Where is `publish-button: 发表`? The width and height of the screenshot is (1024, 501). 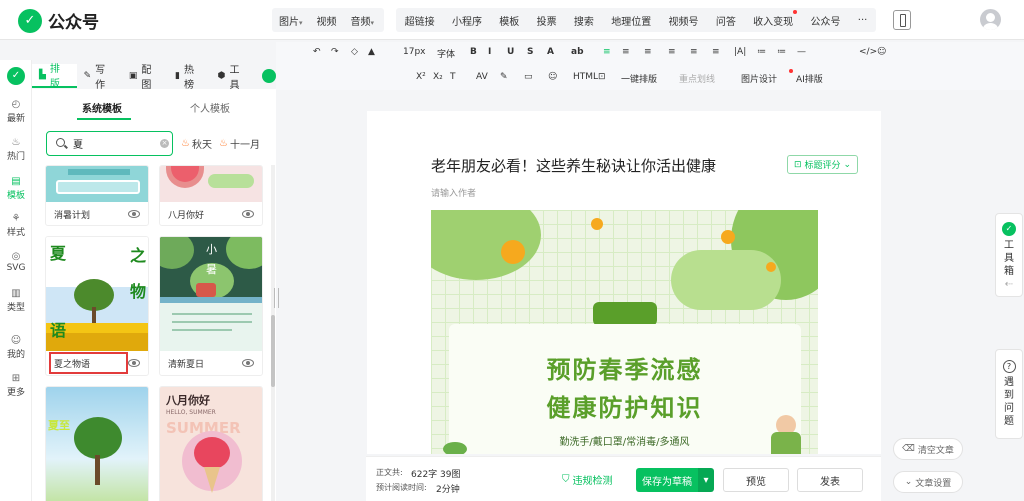 publish-button: 发表 is located at coordinates (830, 480).